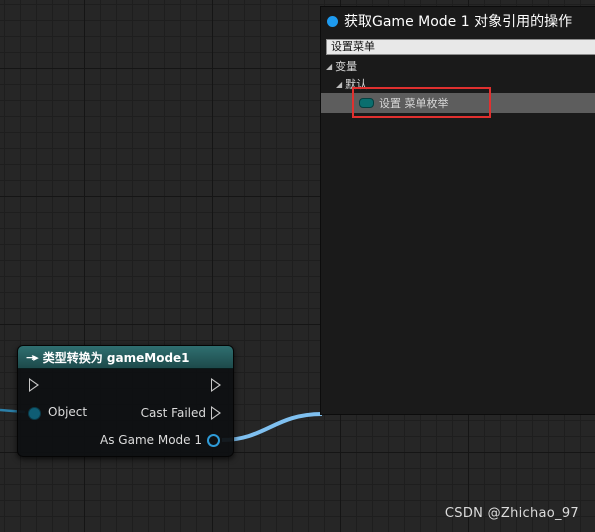  I want to click on cast-arrows-icon: →▸, so click(32, 357).